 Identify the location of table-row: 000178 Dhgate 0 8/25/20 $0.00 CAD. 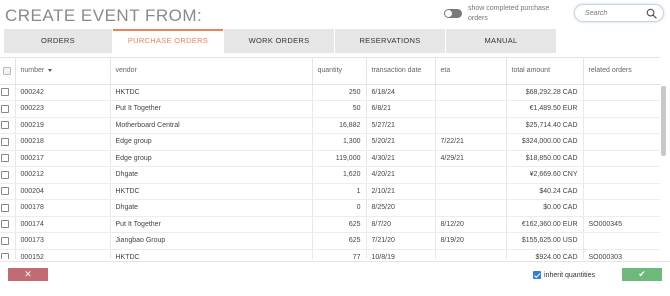
(330, 208).